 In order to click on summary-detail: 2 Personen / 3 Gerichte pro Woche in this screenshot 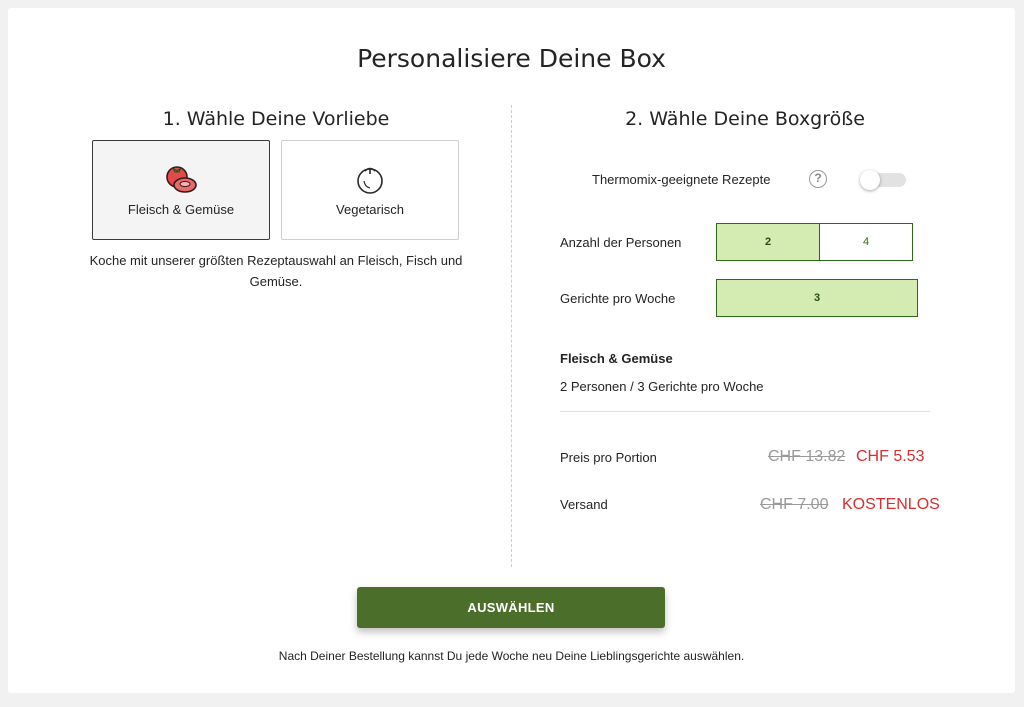, I will do `click(662, 386)`.